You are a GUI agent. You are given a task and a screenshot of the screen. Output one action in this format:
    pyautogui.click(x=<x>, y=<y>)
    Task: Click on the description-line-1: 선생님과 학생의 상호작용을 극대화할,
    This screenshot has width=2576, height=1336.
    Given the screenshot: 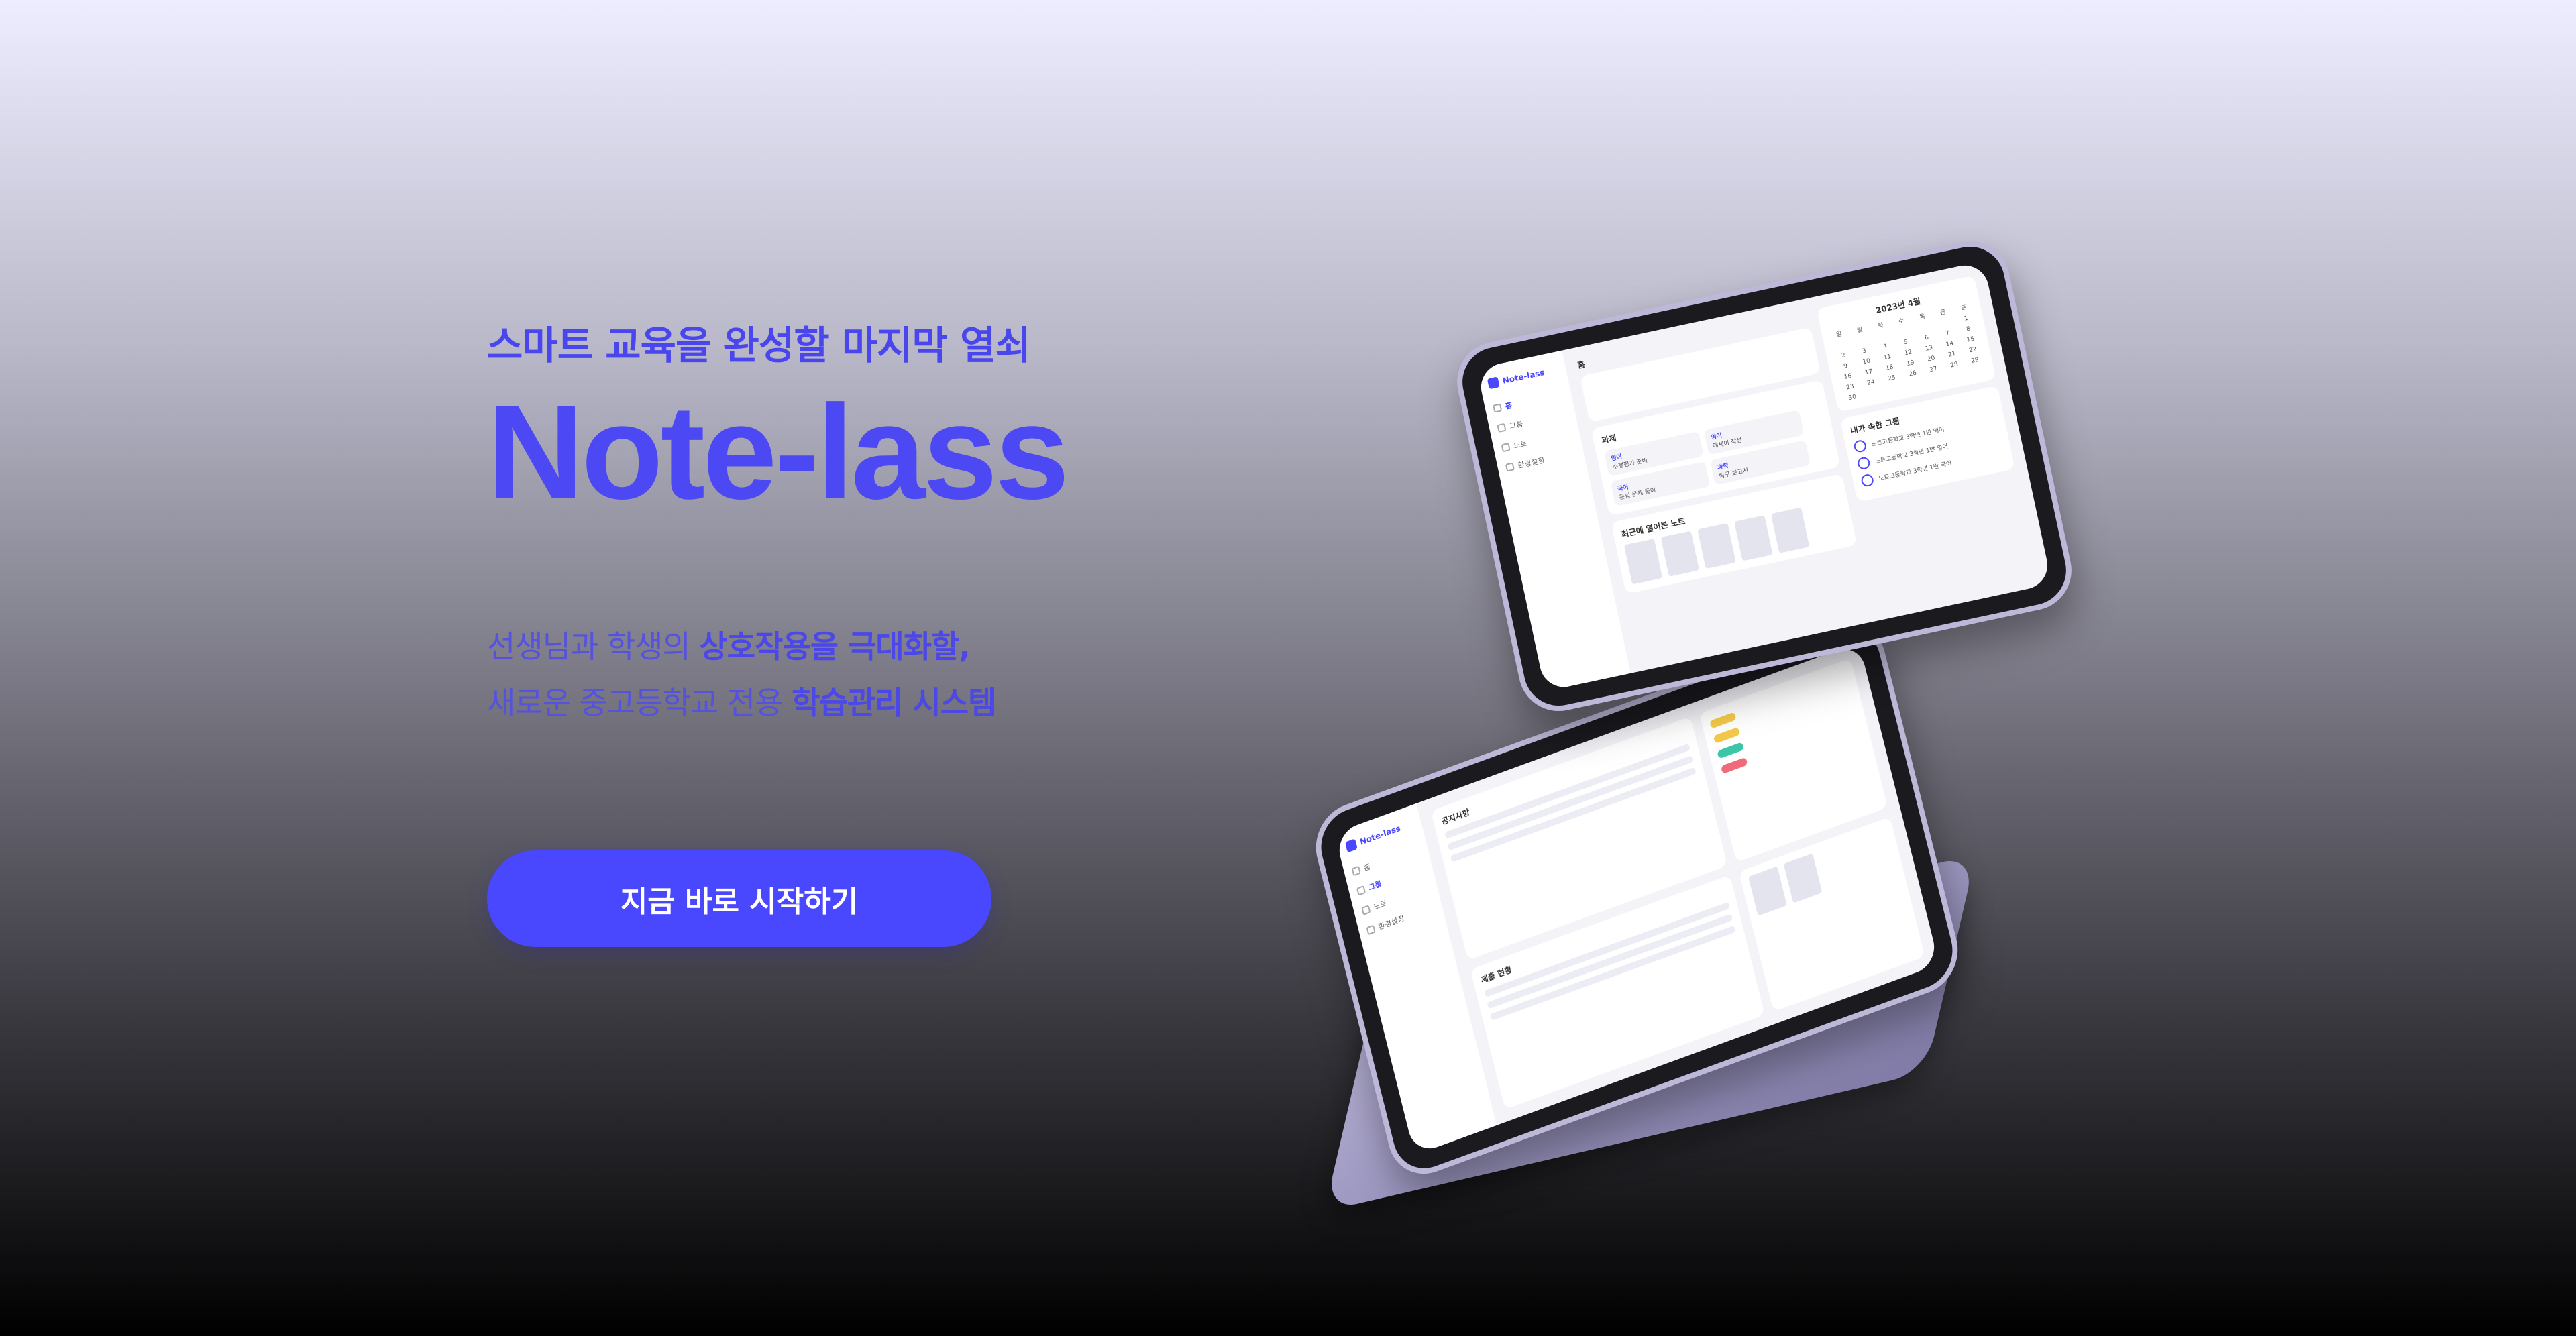 What is the action you would take?
    pyautogui.click(x=741, y=646)
    